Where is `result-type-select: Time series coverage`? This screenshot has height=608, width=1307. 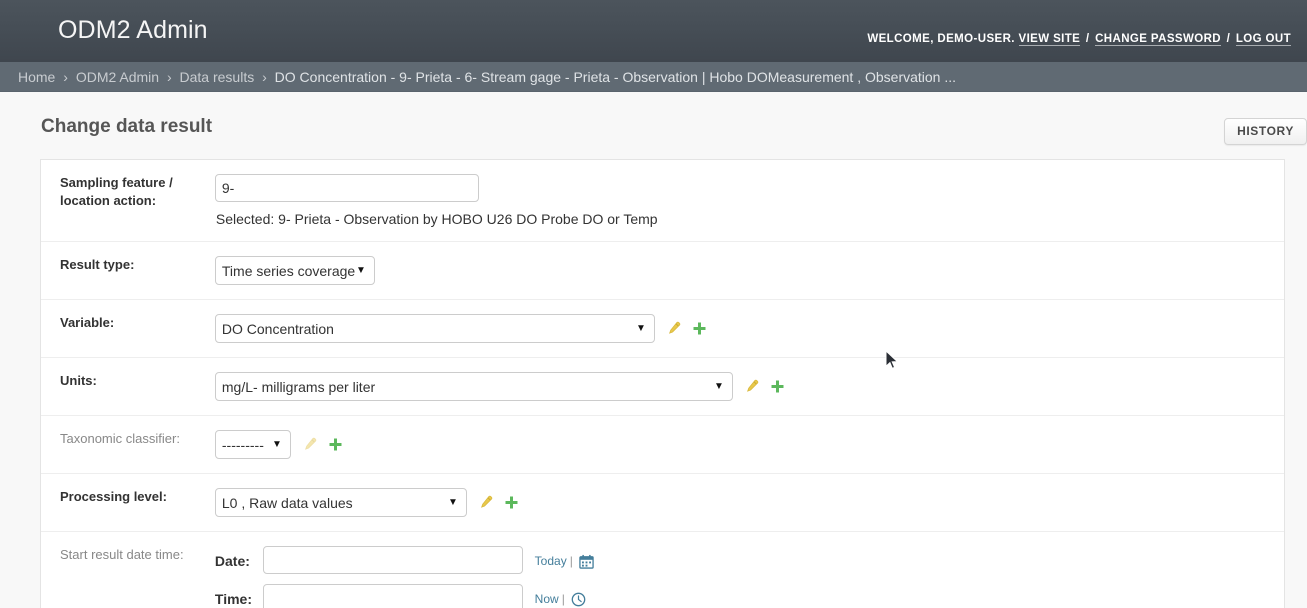
result-type-select: Time series coverage is located at coordinates (294, 270).